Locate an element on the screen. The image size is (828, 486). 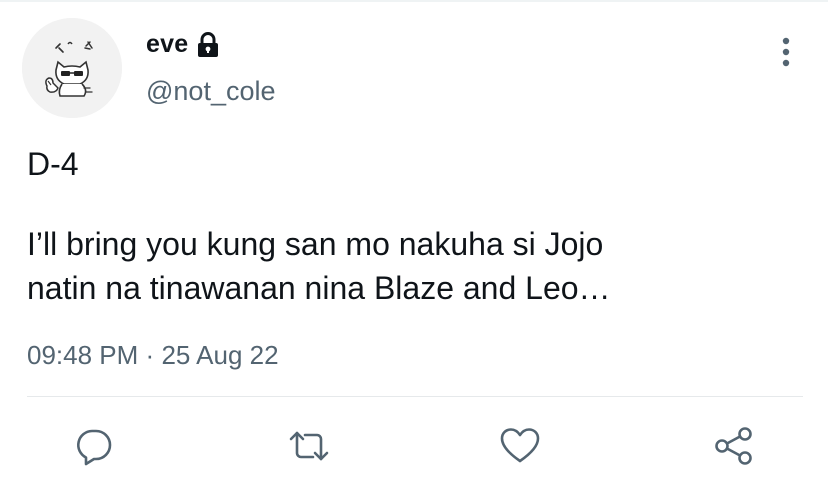
display-name: eve is located at coordinates (167, 44).